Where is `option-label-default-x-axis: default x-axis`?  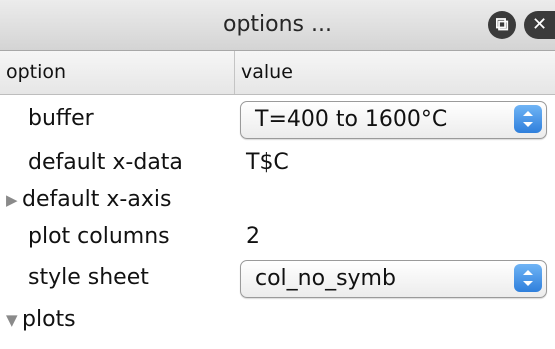
option-label-default-x-axis: default x-axis is located at coordinates (97, 199).